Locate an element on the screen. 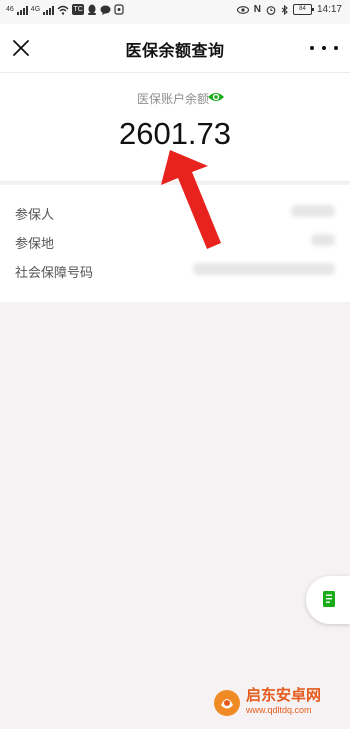 The height and width of the screenshot is (729, 350). balance-label-wrap: 医保账户余额 is located at coordinates (175, 98).